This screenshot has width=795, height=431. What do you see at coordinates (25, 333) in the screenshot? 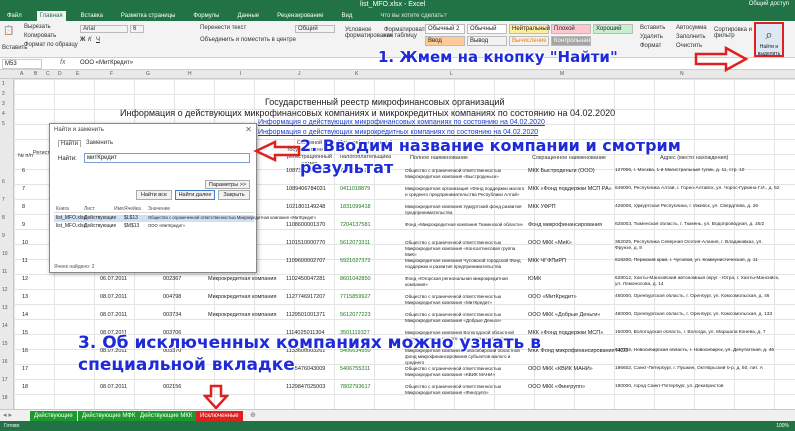
I see `cell-num: 15` at bounding box center [25, 333].